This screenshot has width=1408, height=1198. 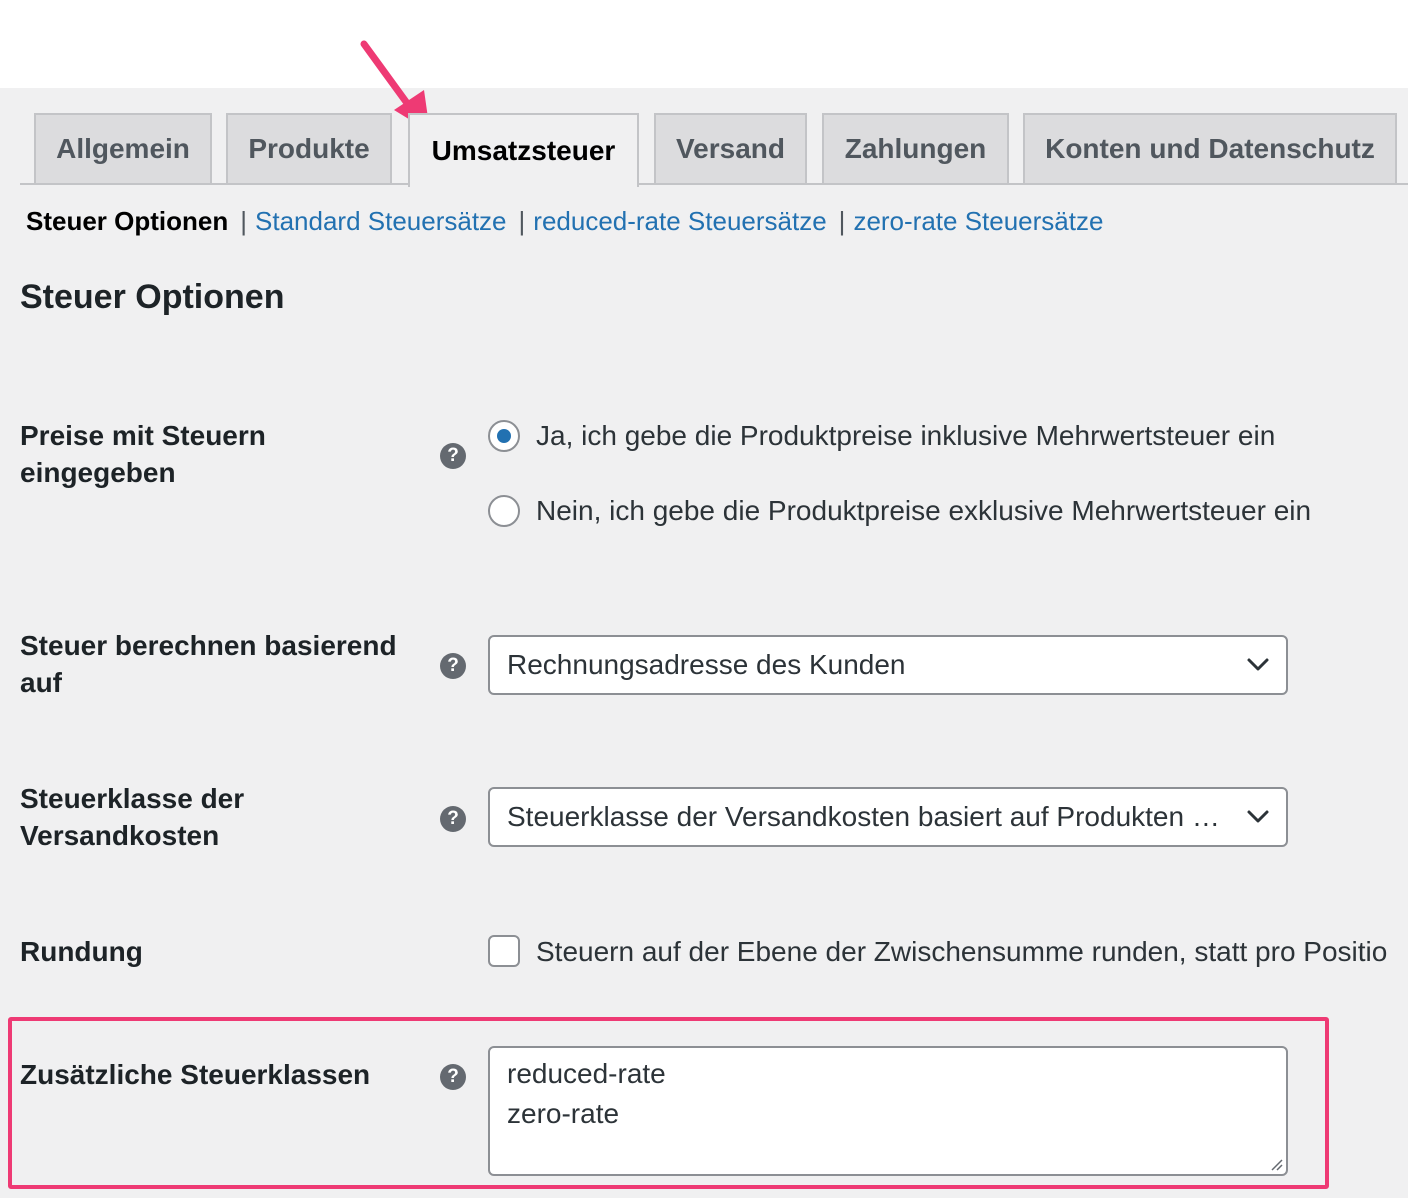 I want to click on tab-versand: Versand, so click(x=730, y=148).